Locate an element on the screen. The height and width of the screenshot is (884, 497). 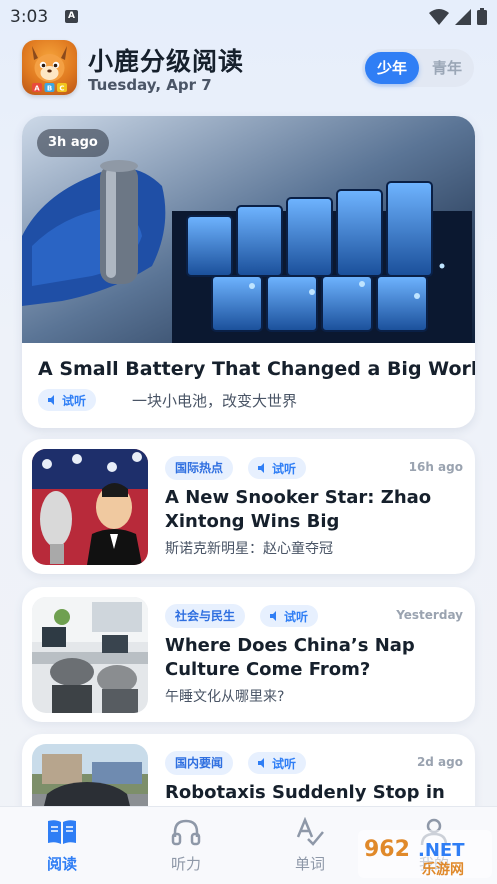
level-toggle: 少年 青年 is located at coordinates (418, 68).